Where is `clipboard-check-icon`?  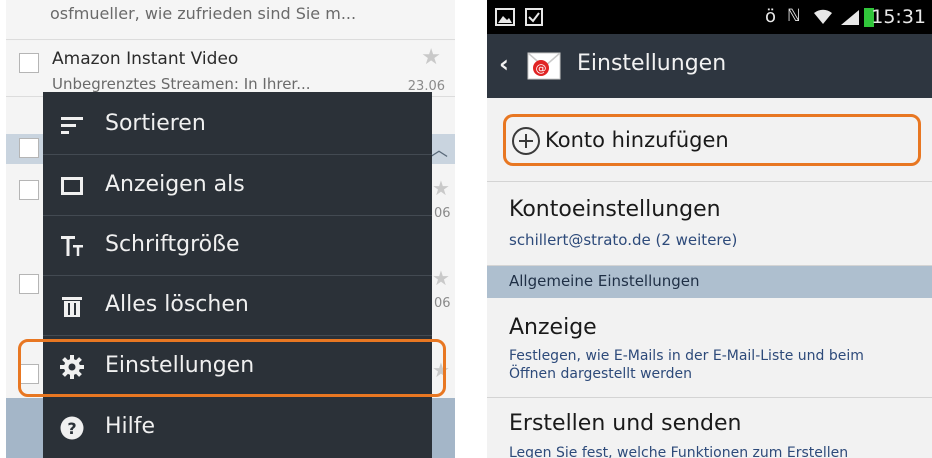 clipboard-check-icon is located at coordinates (534, 17).